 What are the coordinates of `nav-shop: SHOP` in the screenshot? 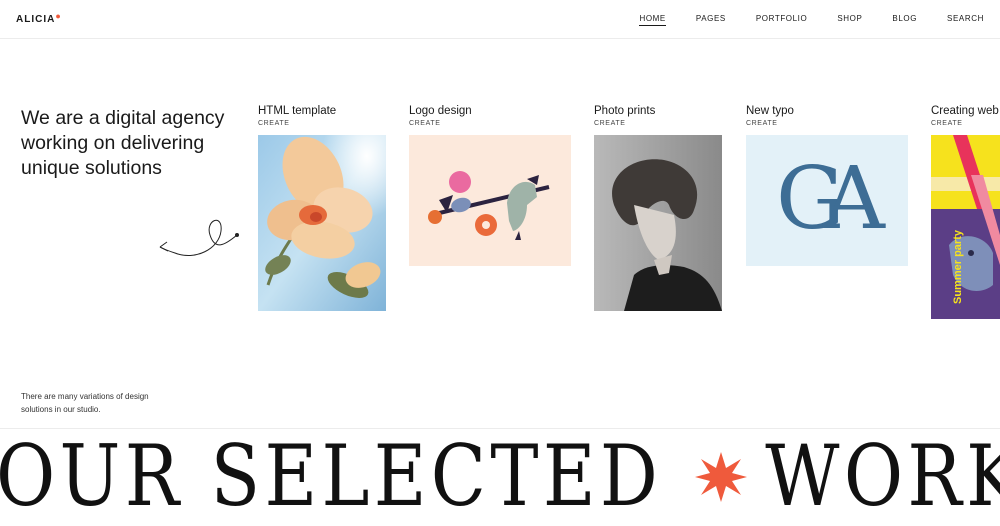 It's located at (849, 20).